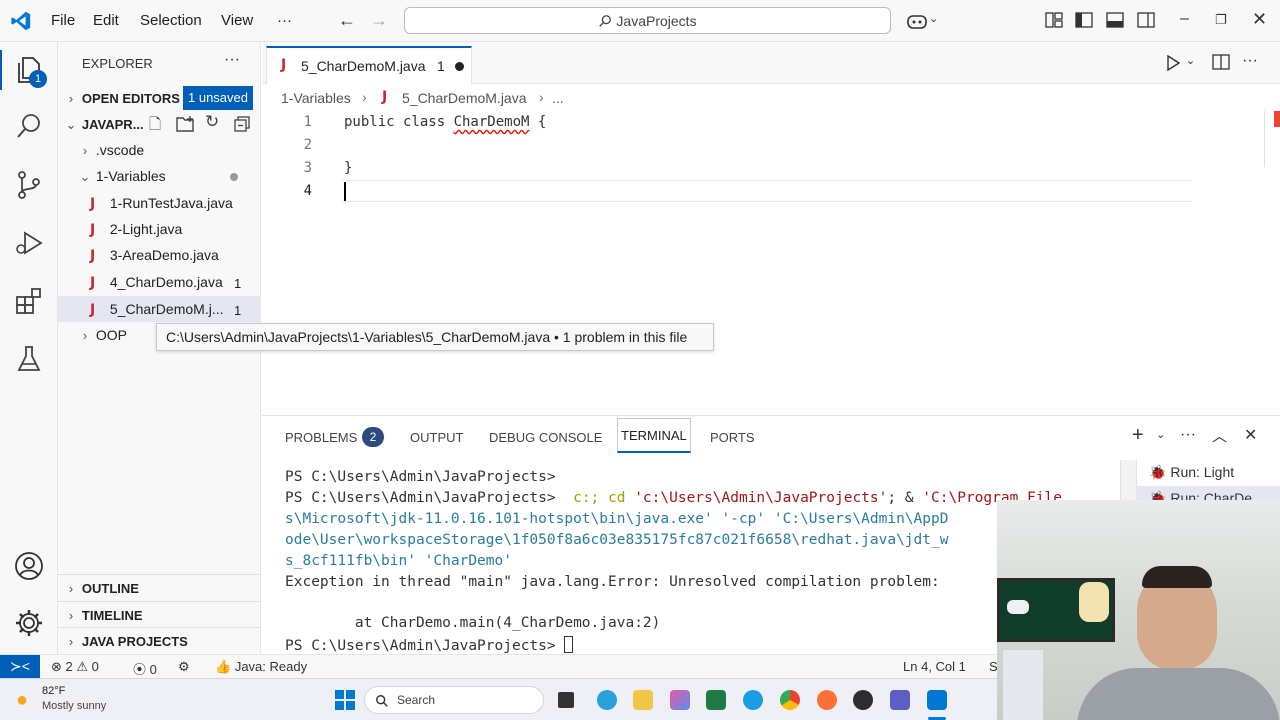  Describe the element at coordinates (159, 282) in the screenshot. I see `tree-item-file: J 4_CharDemo.java 1` at that location.